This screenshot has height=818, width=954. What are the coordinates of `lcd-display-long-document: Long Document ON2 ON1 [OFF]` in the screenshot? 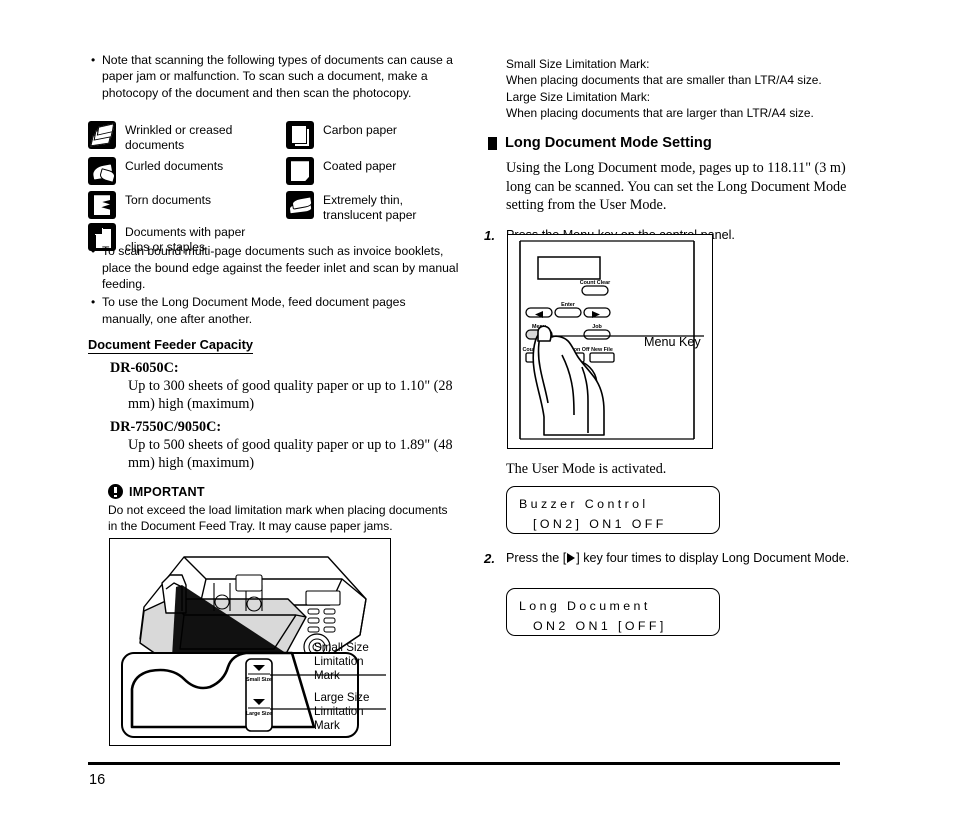 It's located at (613, 612).